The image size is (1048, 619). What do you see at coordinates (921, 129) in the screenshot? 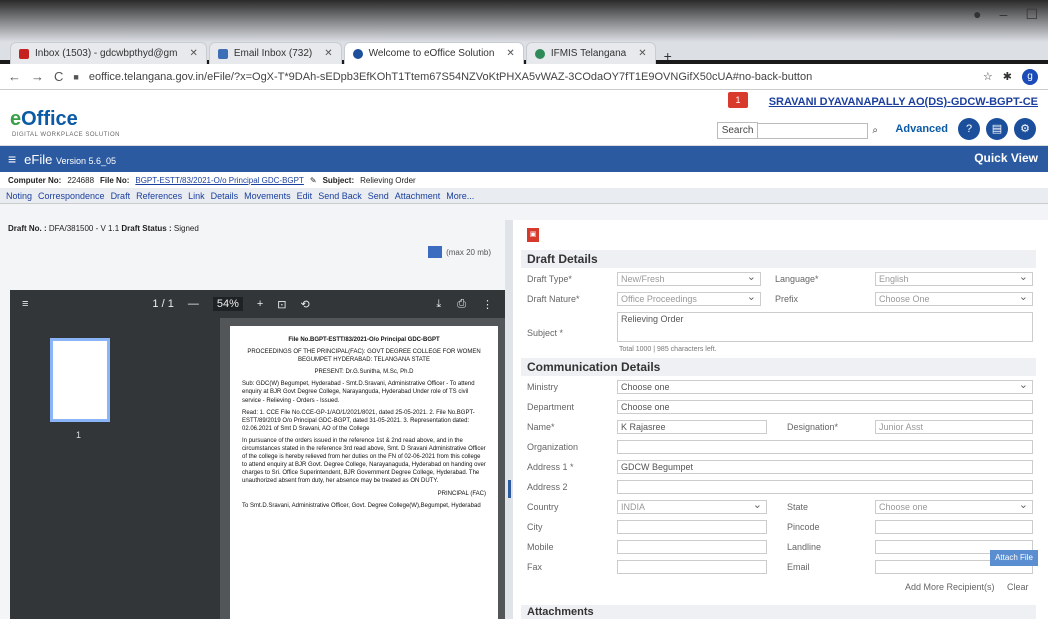
I see `advanced-search-link: Advanced` at bounding box center [921, 129].